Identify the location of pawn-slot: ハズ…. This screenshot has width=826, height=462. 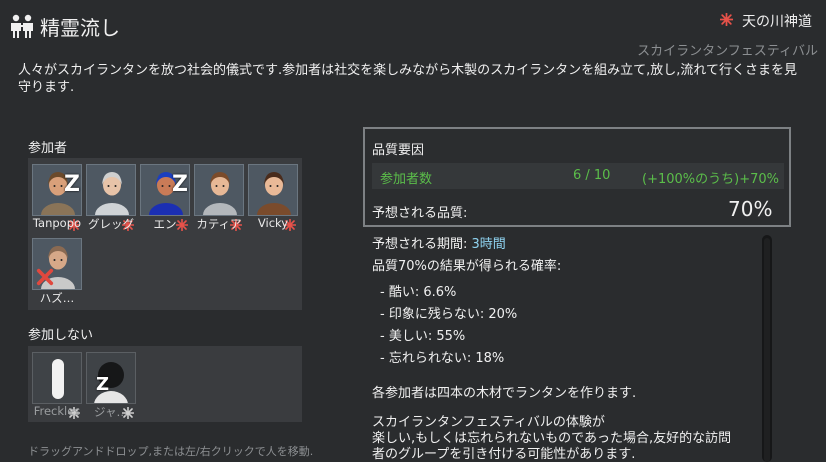
(57, 272).